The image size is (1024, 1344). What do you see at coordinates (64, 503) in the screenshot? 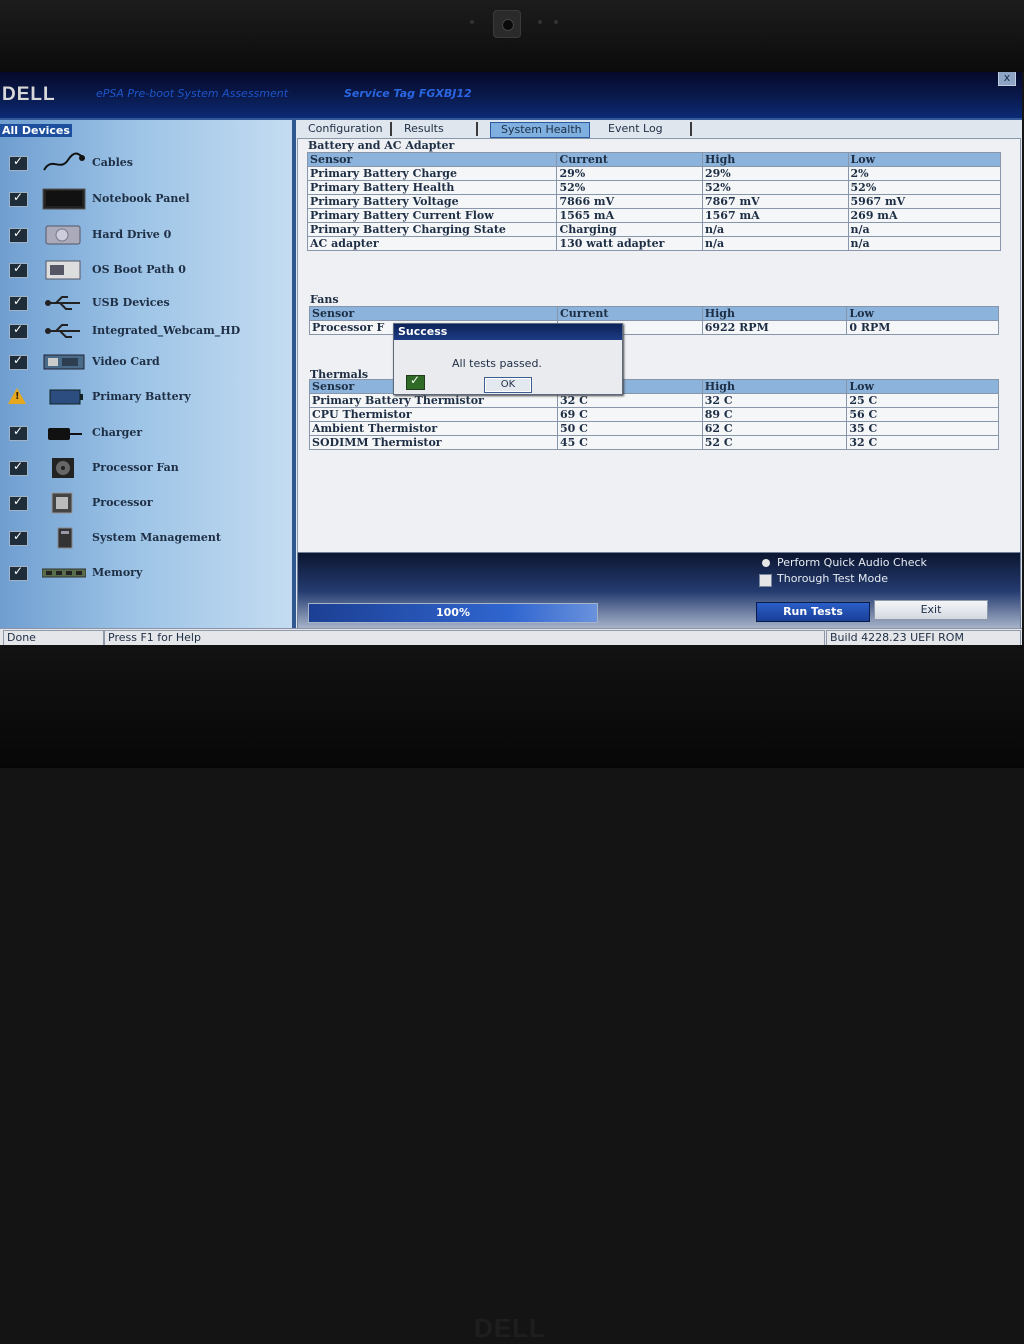
I see `processor-icon` at bounding box center [64, 503].